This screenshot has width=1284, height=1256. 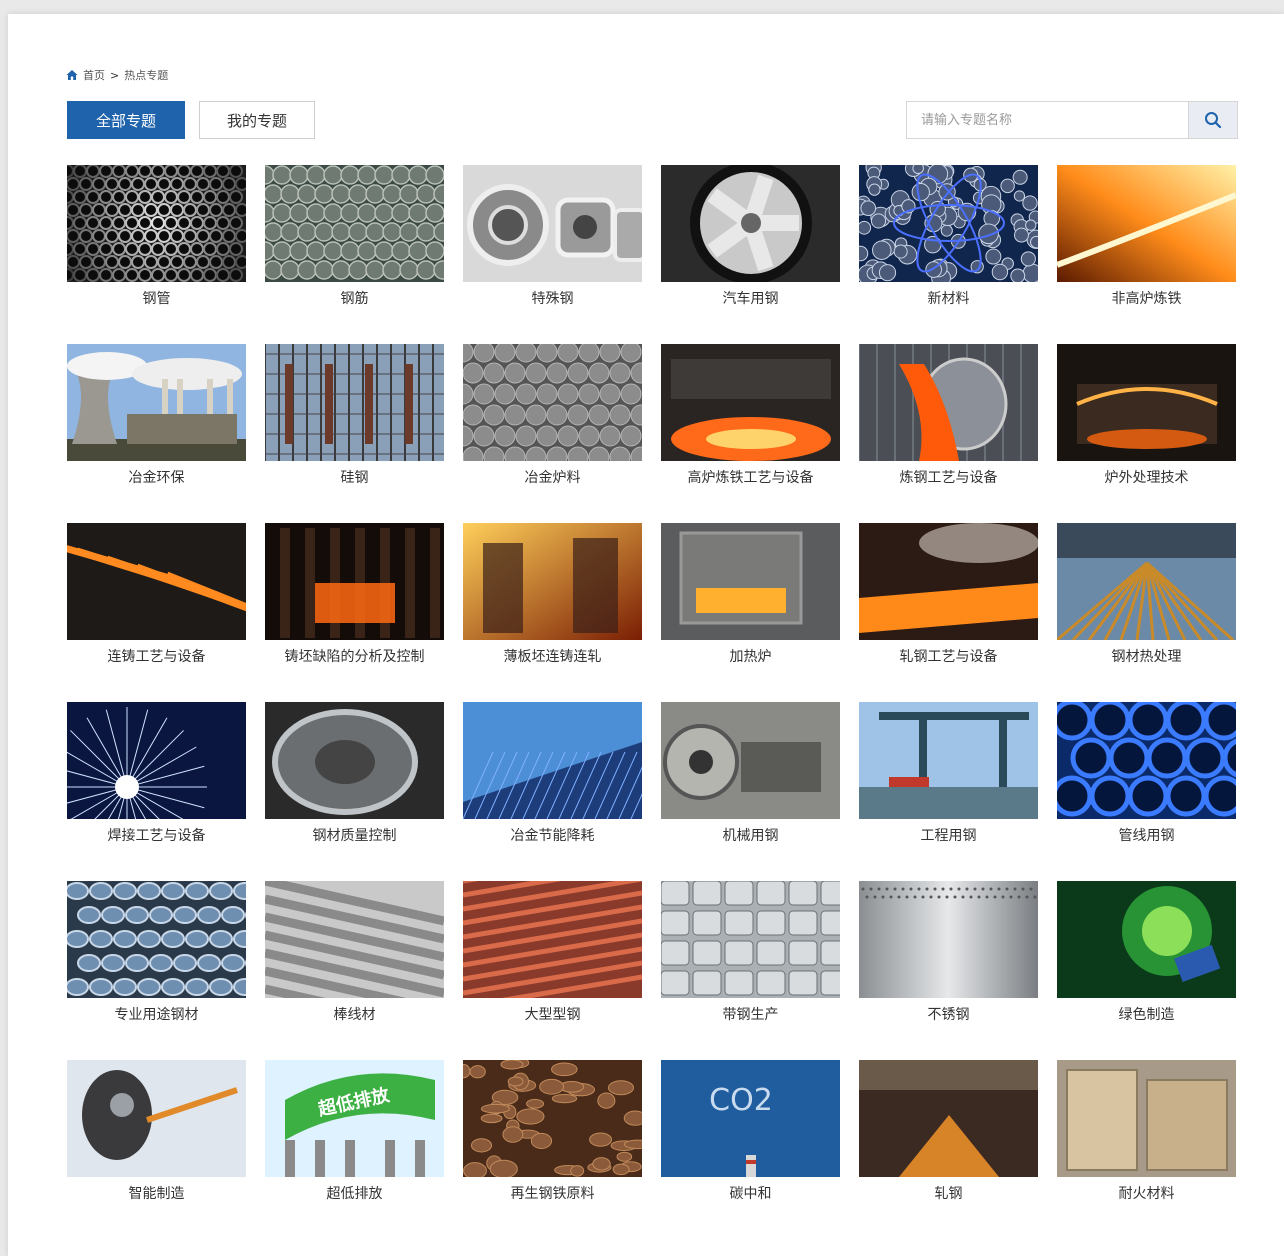 I want to click on topic-label: 钢管, so click(x=156, y=299).